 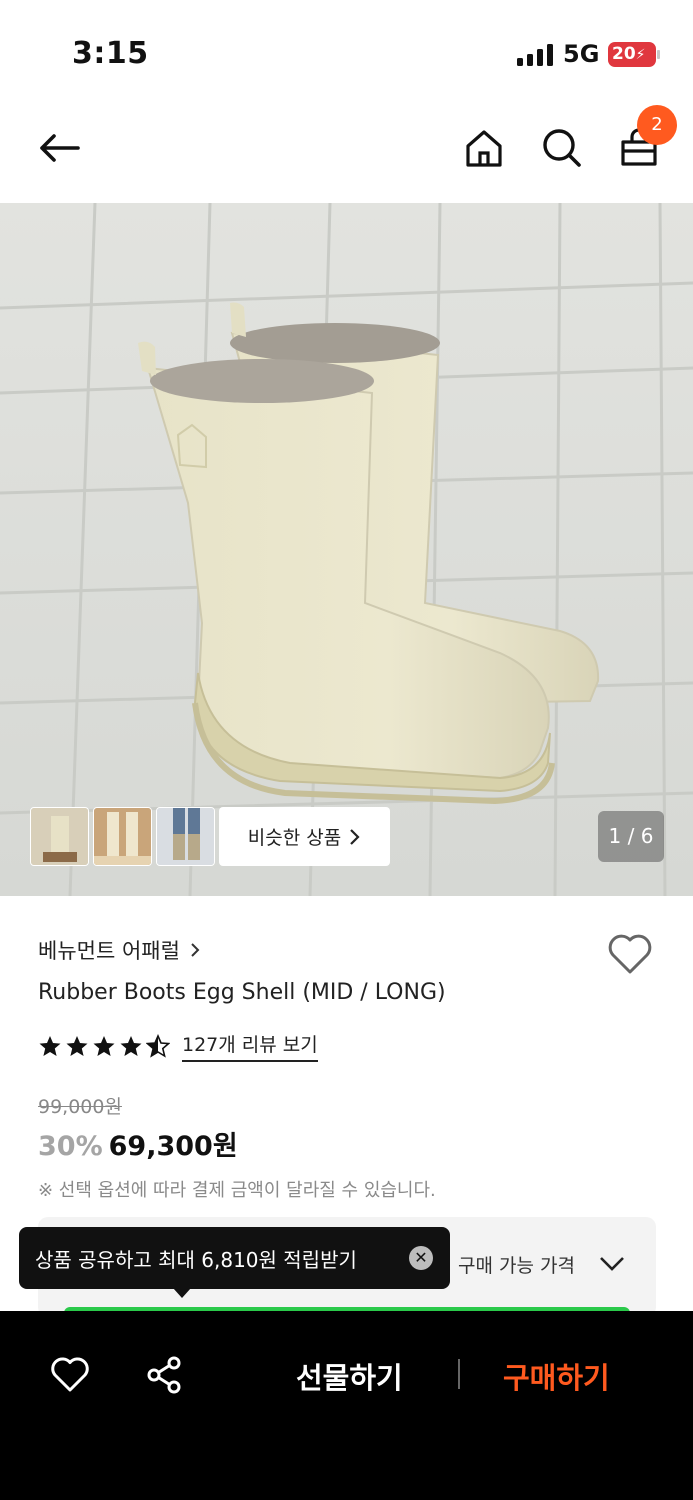 I want to click on home-icon, so click(x=484, y=148).